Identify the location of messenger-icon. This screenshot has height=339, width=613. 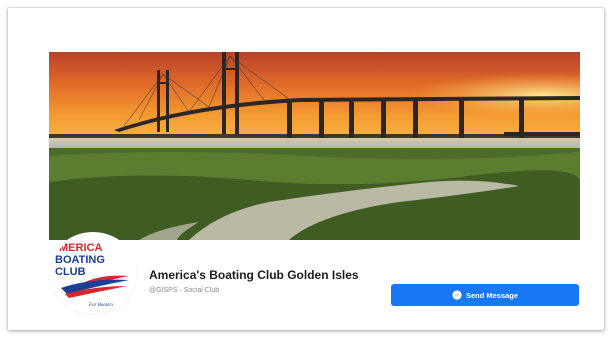
(457, 295).